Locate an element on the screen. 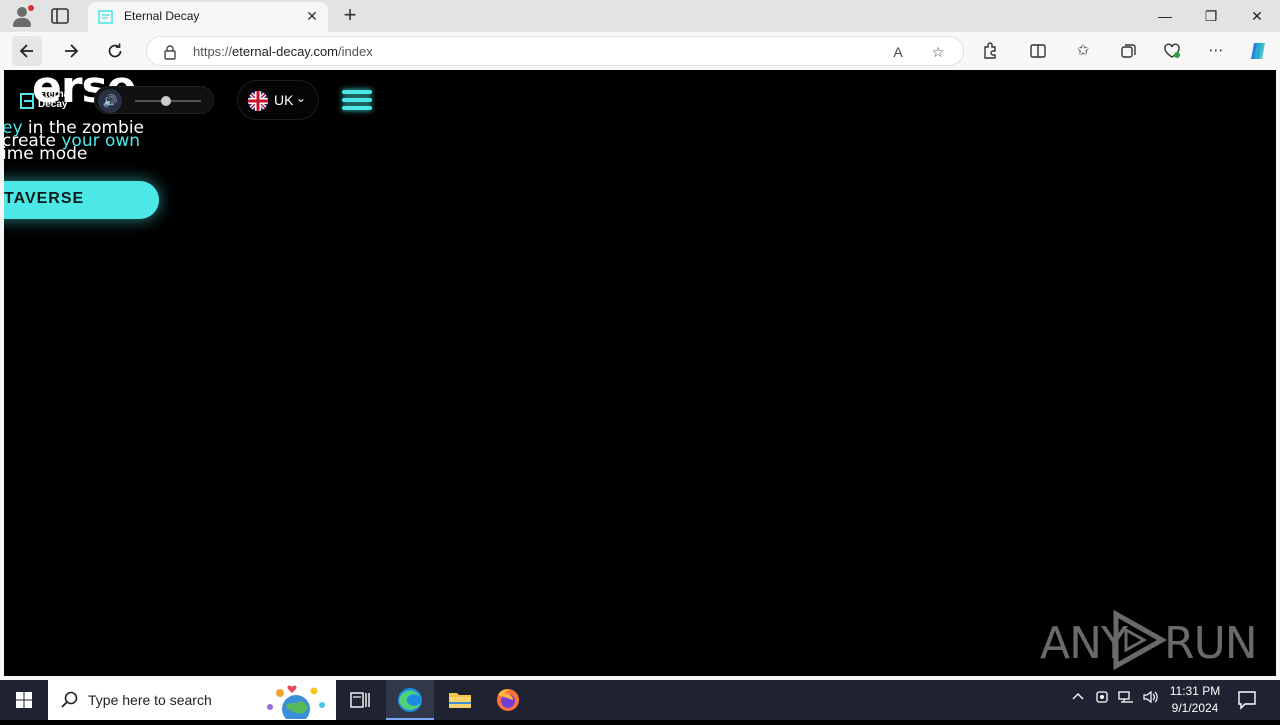 The image size is (1280, 725). settings-more-icon: ⋯ is located at coordinates (1216, 51).